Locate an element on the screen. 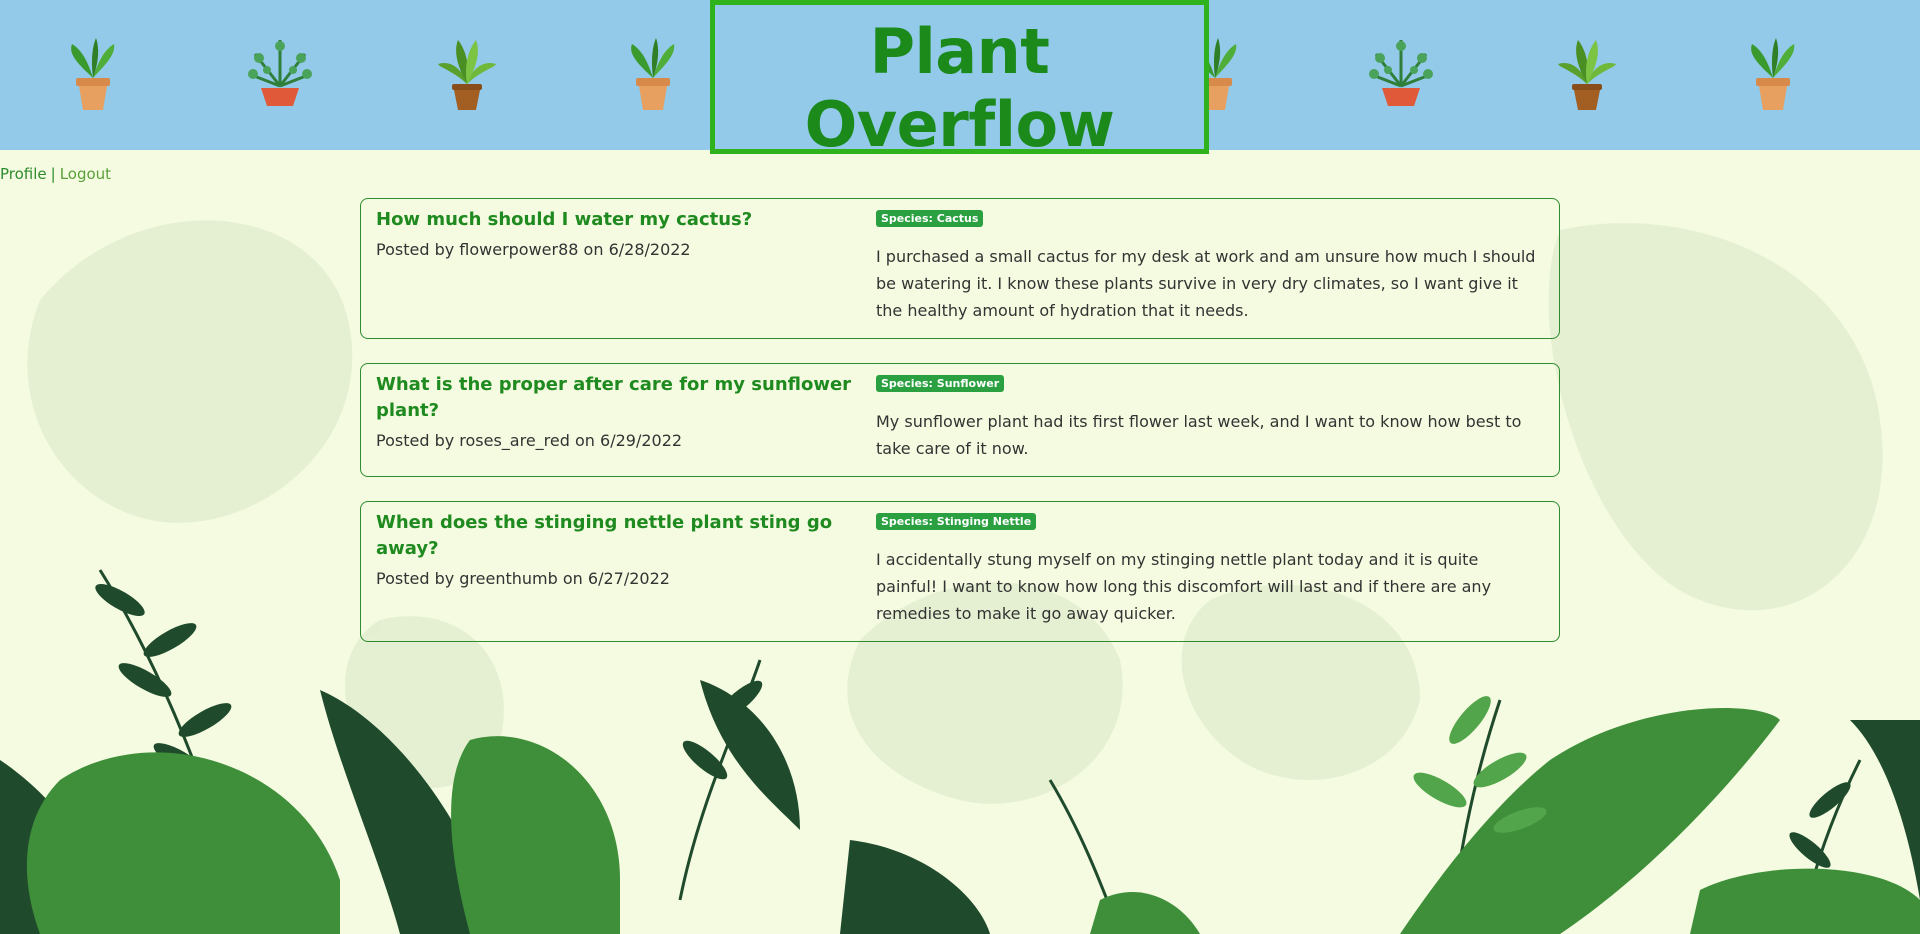  species-badge: Species: Cactus is located at coordinates (930, 218).